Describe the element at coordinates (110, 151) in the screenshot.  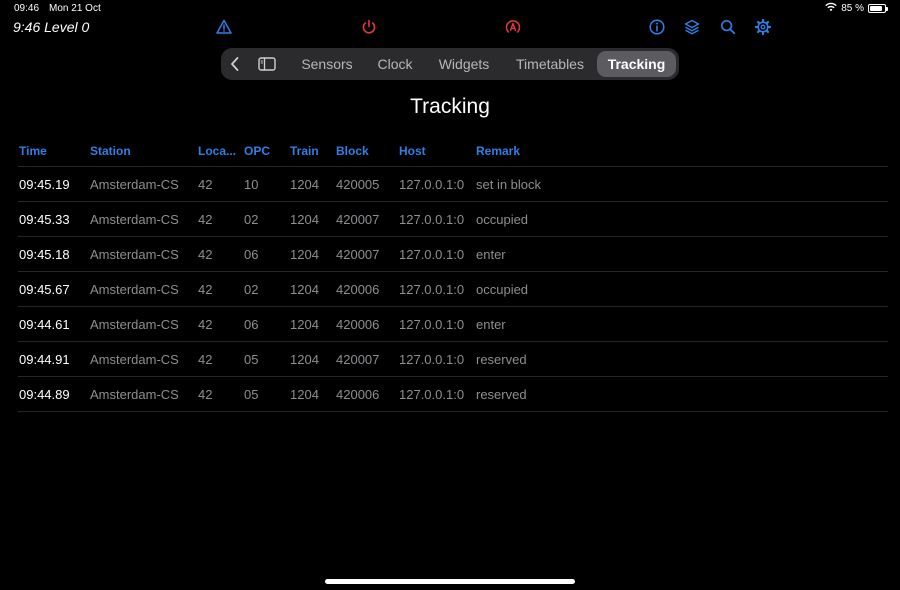
I see `column-header-station: Station` at that location.